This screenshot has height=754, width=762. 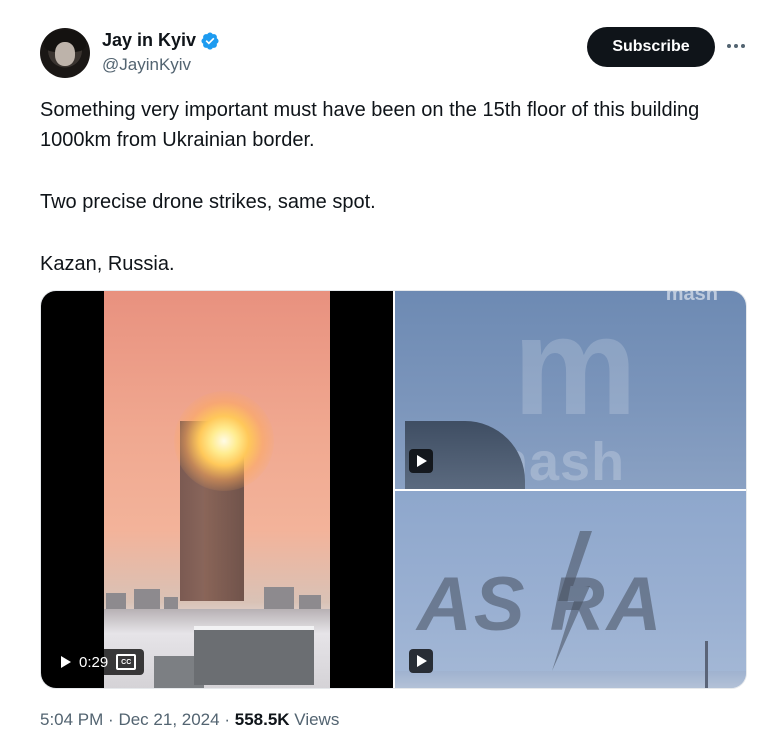 What do you see at coordinates (691, 298) in the screenshot?
I see `mash-corner-watermark: mash` at bounding box center [691, 298].